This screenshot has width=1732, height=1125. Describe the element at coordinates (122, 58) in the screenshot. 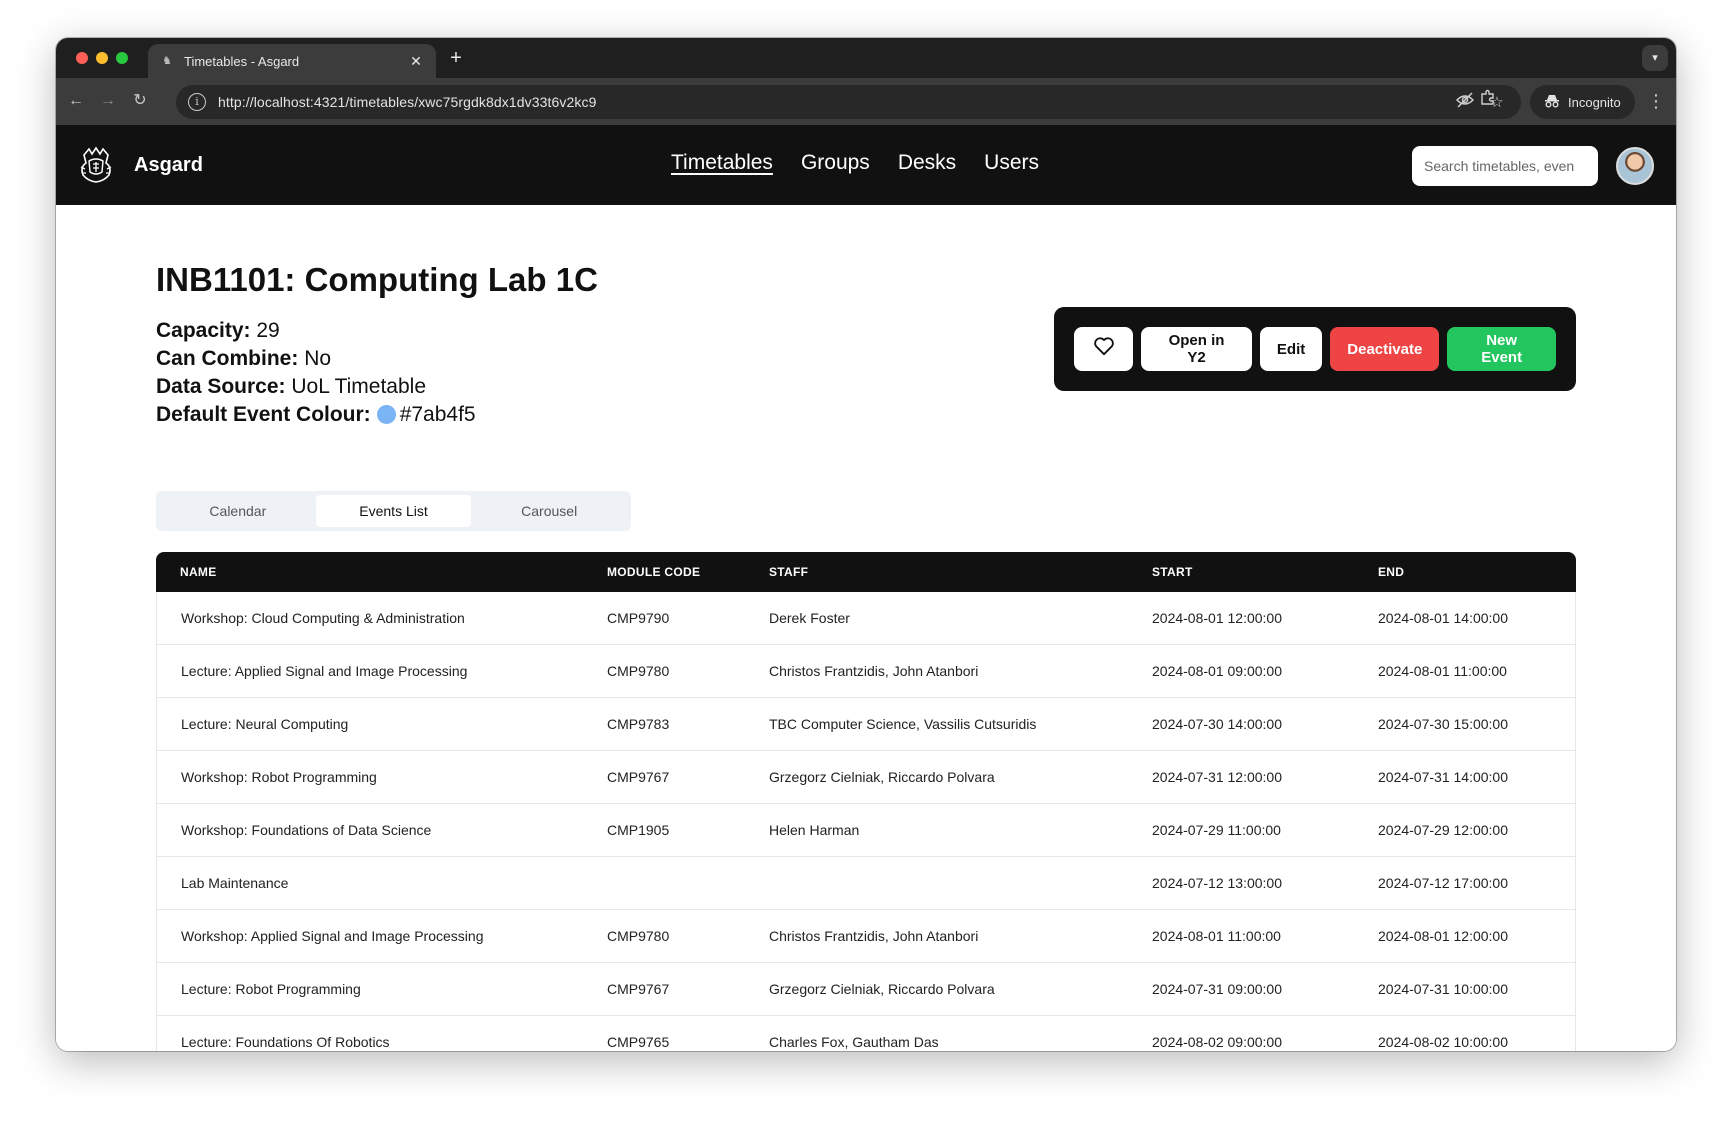

I see `maximize-window-button` at that location.